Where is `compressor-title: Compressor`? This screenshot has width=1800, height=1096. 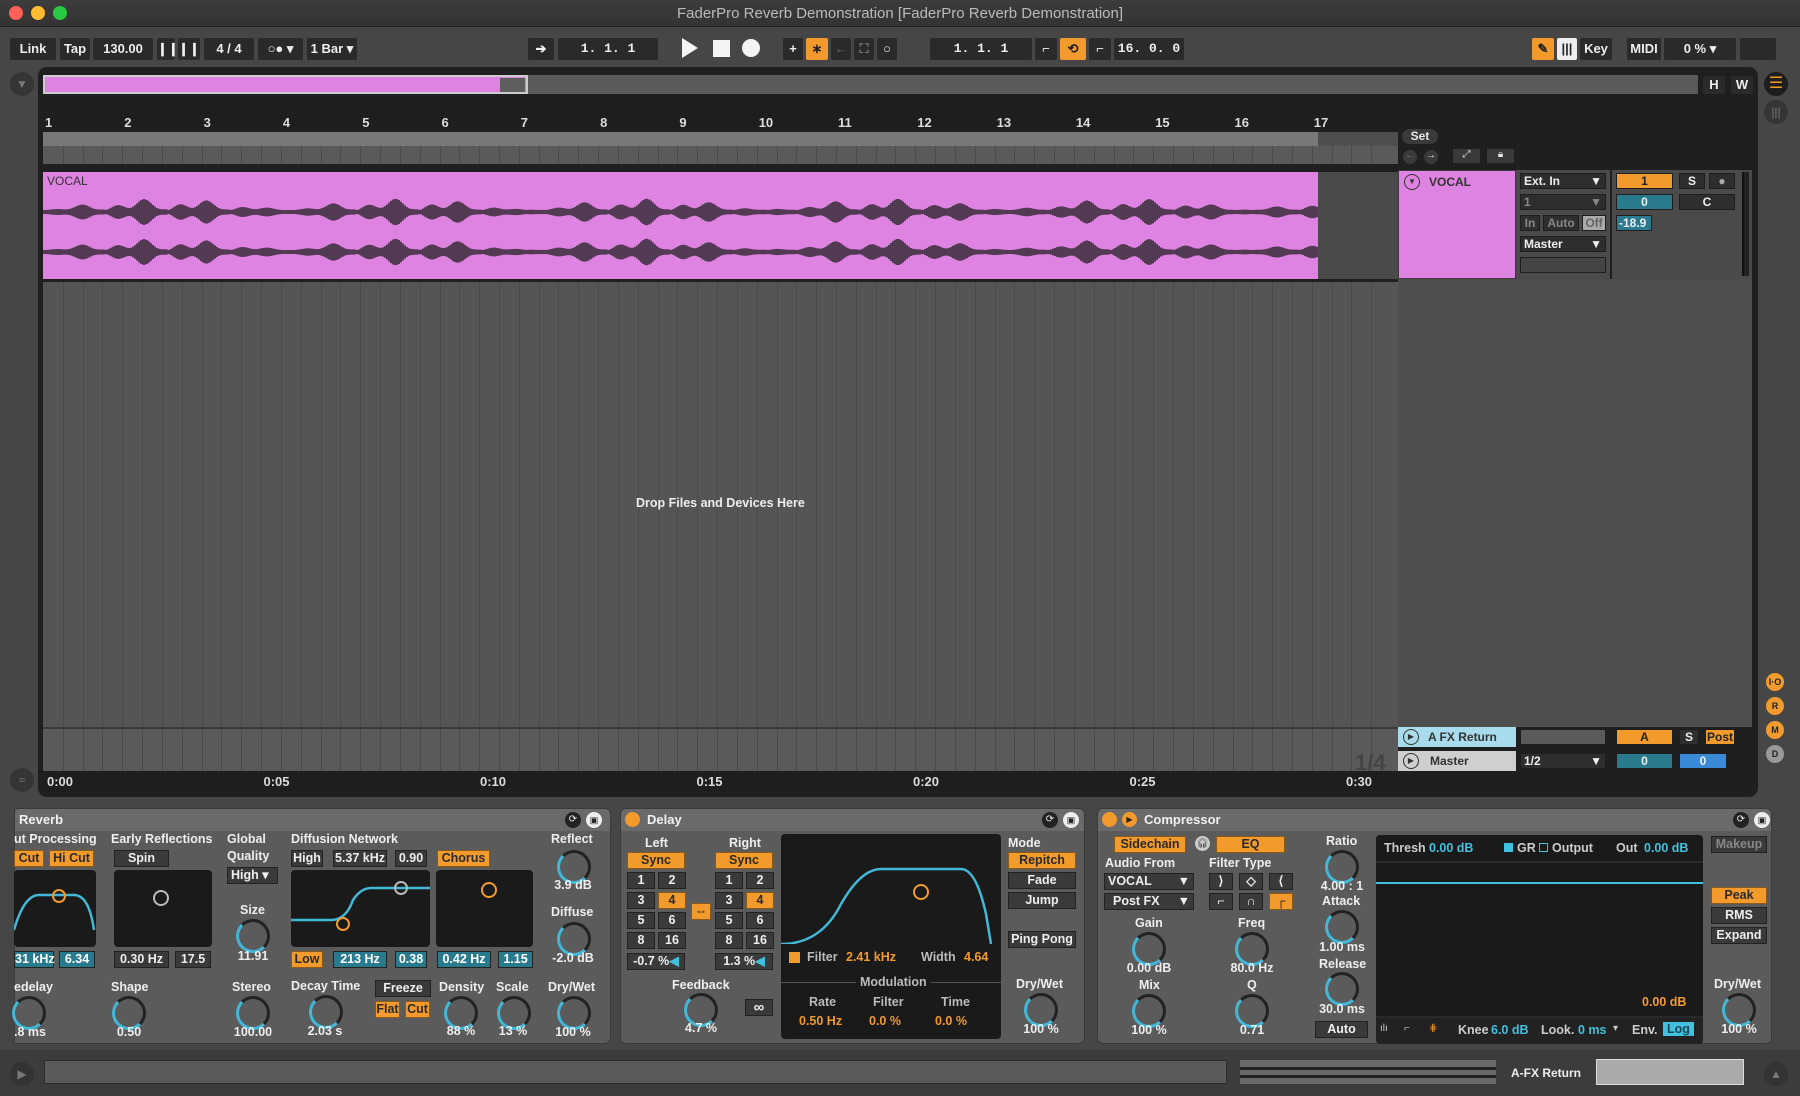 compressor-title: Compressor is located at coordinates (1434, 820).